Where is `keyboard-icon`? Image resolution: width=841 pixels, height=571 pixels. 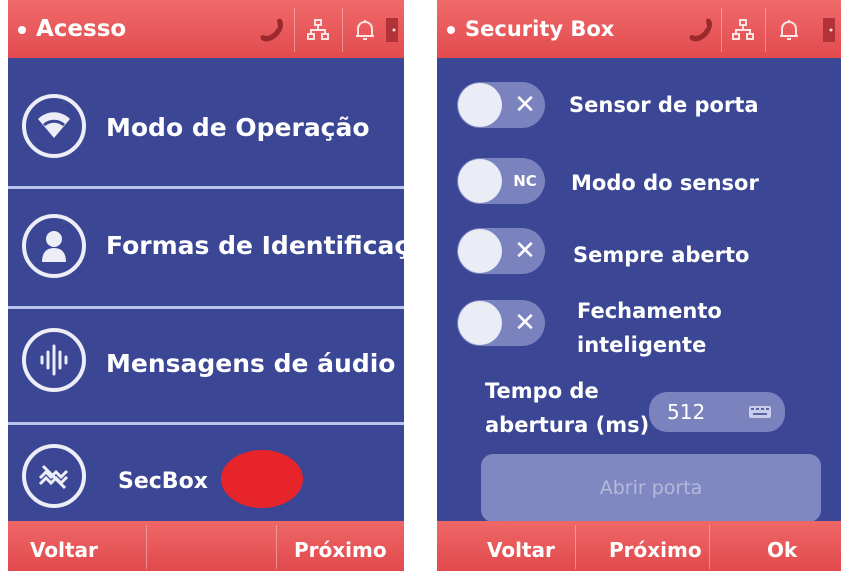
keyboard-icon is located at coordinates (760, 412).